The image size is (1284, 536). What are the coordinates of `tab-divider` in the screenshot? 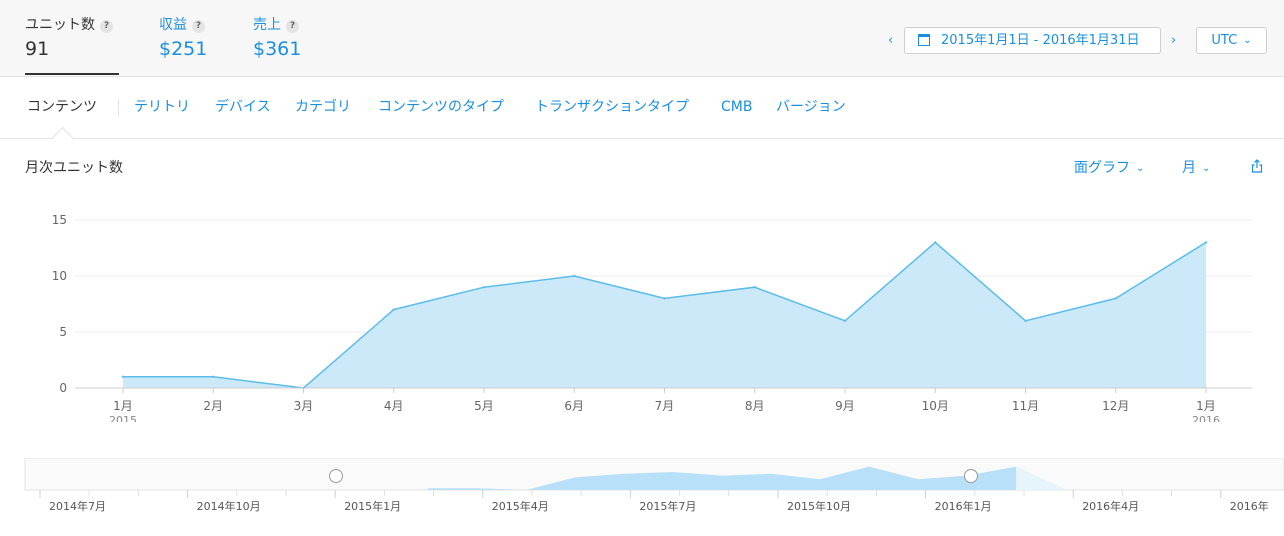 It's located at (118, 107).